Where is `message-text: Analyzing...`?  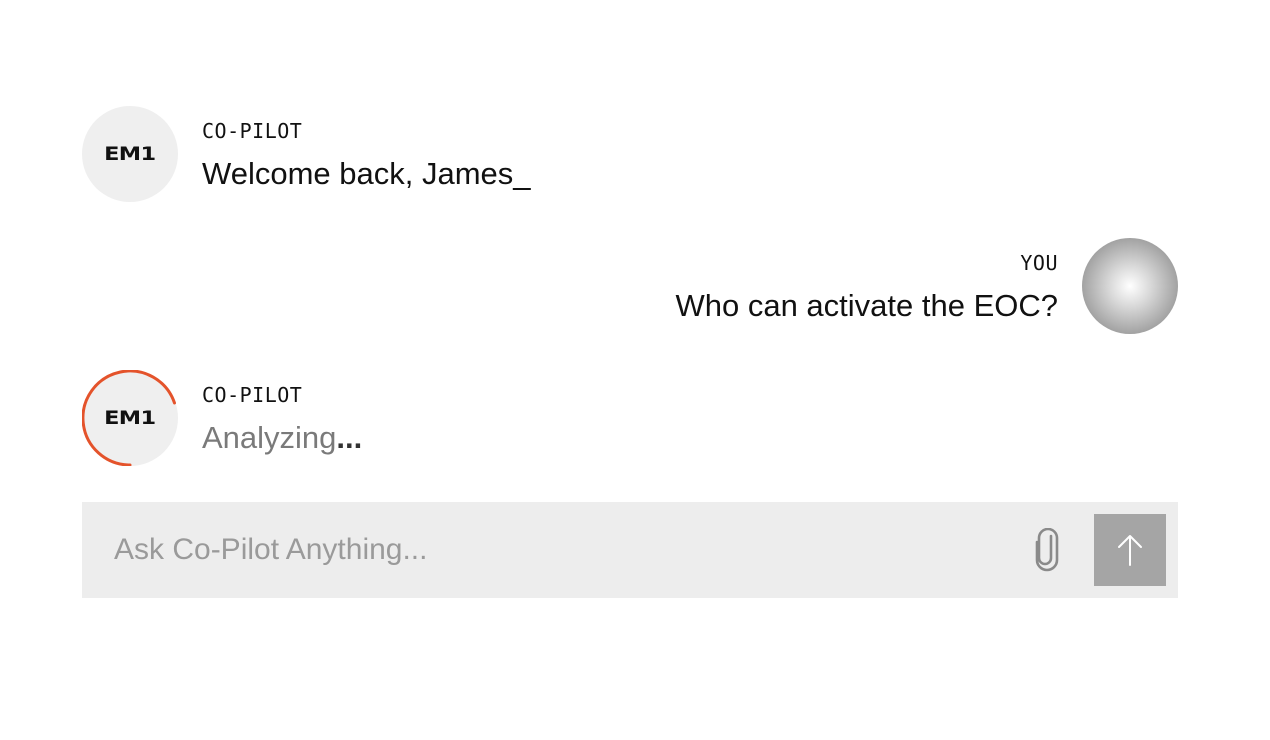 message-text: Analyzing... is located at coordinates (282, 438).